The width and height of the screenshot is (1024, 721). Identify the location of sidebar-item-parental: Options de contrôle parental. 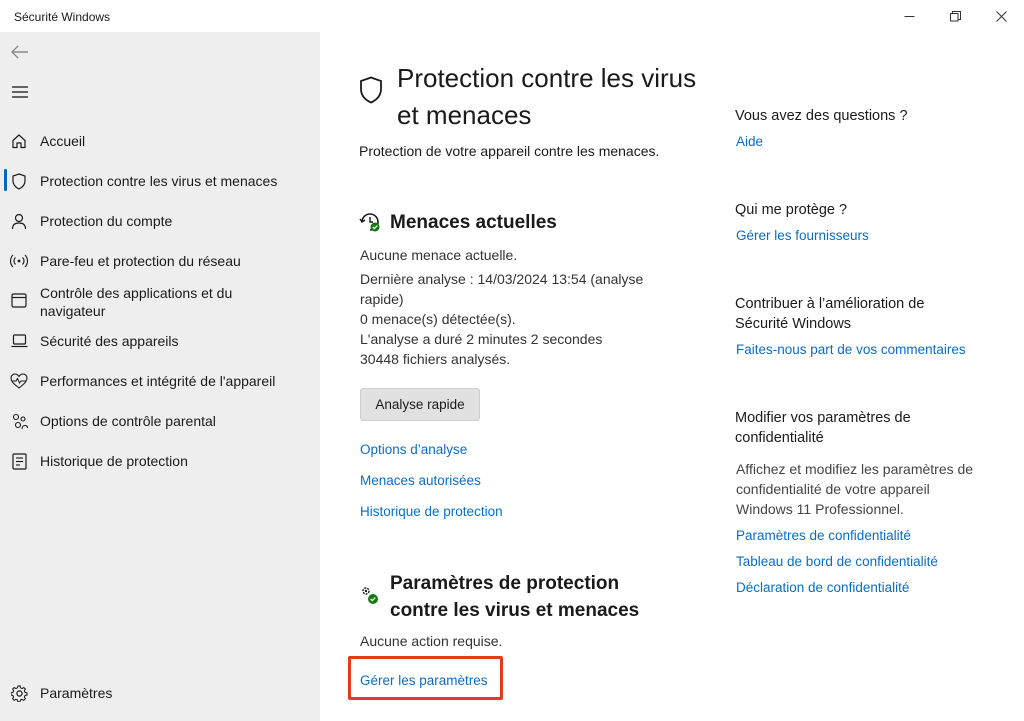
(160, 421).